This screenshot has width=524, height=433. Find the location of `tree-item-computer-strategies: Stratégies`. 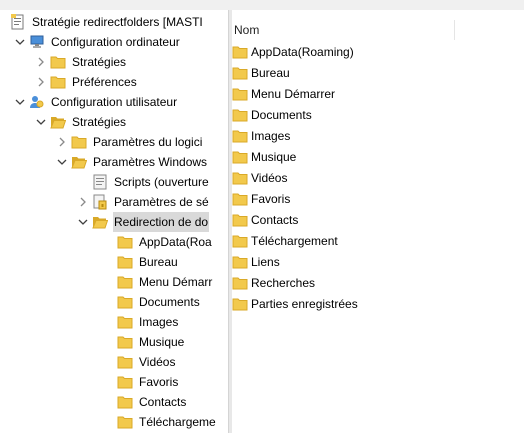

tree-item-computer-strategies: Stratégies is located at coordinates (81, 62).